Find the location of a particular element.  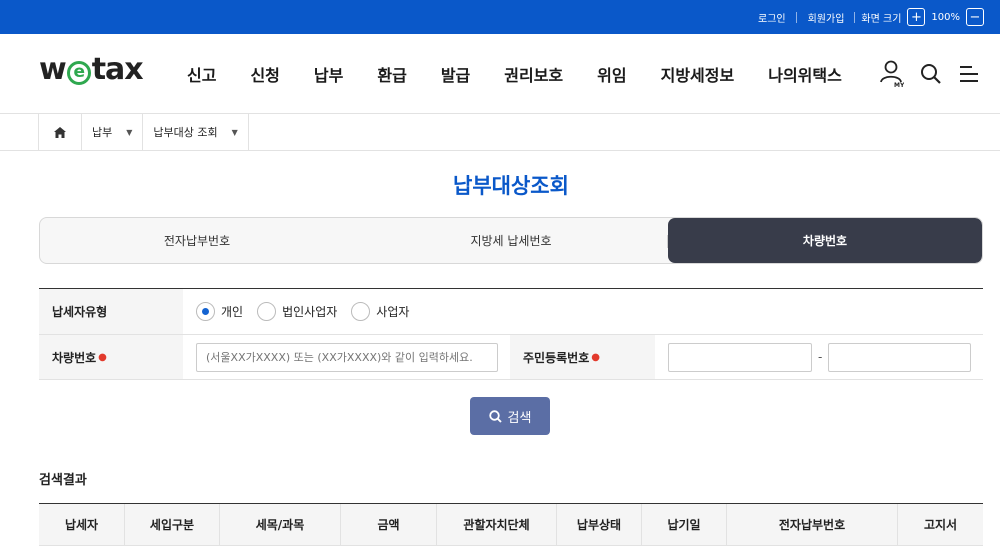

nav-item-delegate: 위임 is located at coordinates (611, 74).